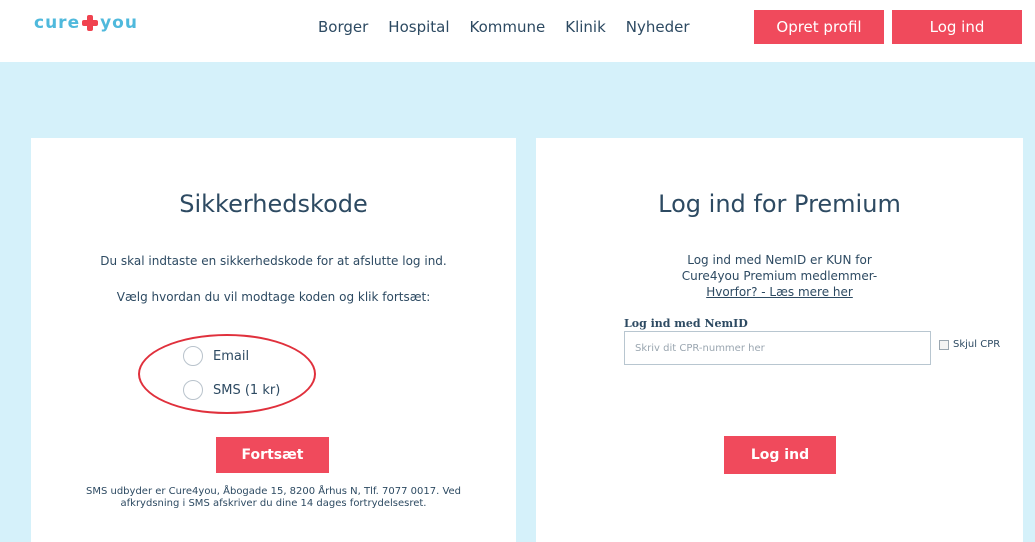 This screenshot has width=1035, height=542. What do you see at coordinates (418, 27) in the screenshot?
I see `nav-hospital: Hospital` at bounding box center [418, 27].